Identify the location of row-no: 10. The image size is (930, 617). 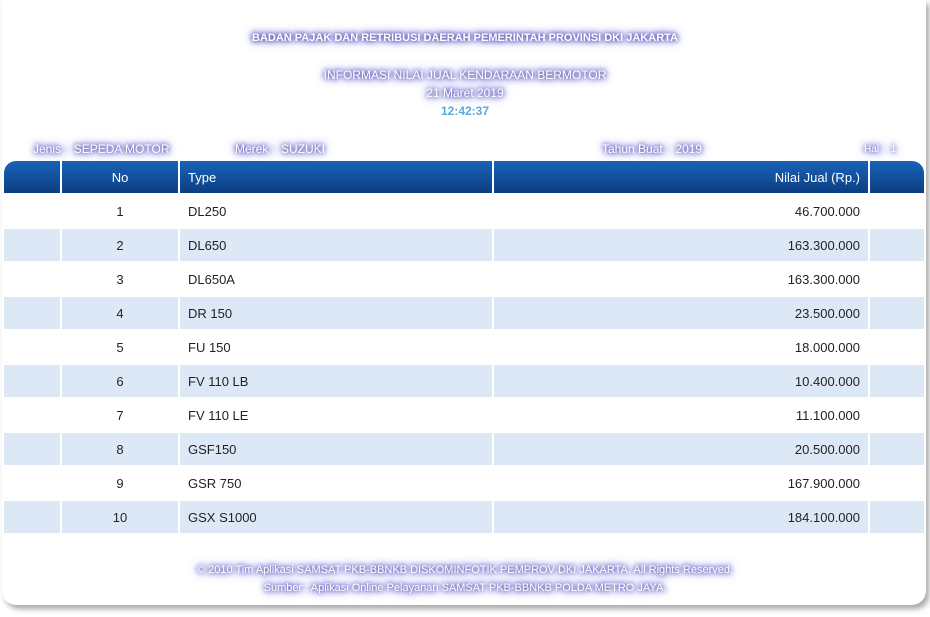
(120, 516).